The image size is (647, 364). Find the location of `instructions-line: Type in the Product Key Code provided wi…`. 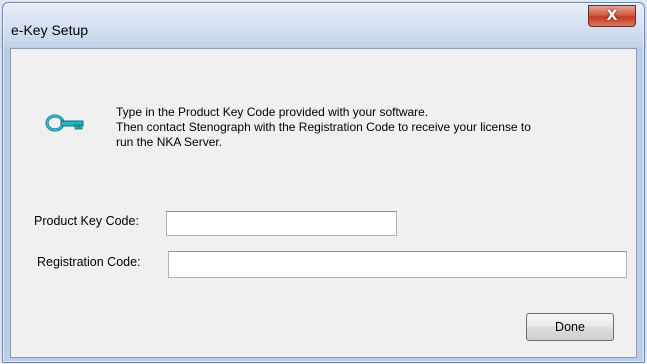

instructions-line: Type in the Product Key Code provided wi… is located at coordinates (272, 112).